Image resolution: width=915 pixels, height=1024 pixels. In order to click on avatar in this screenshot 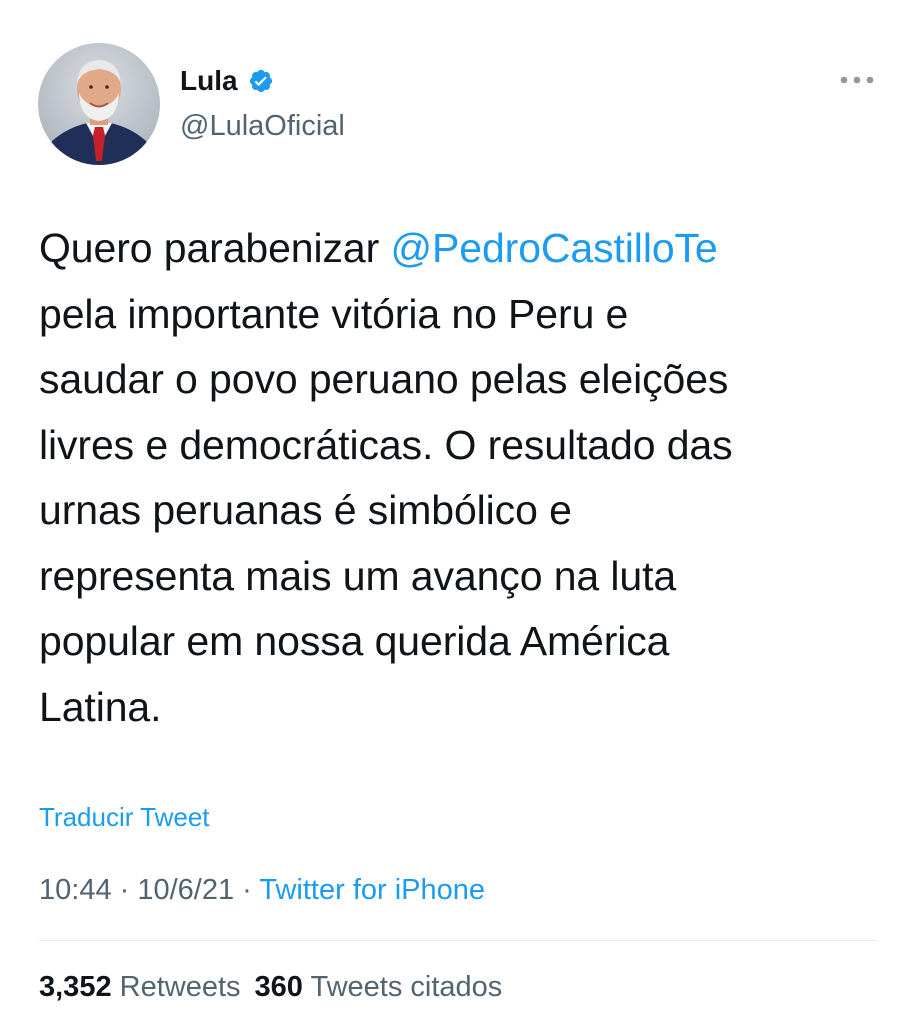, I will do `click(99, 104)`.